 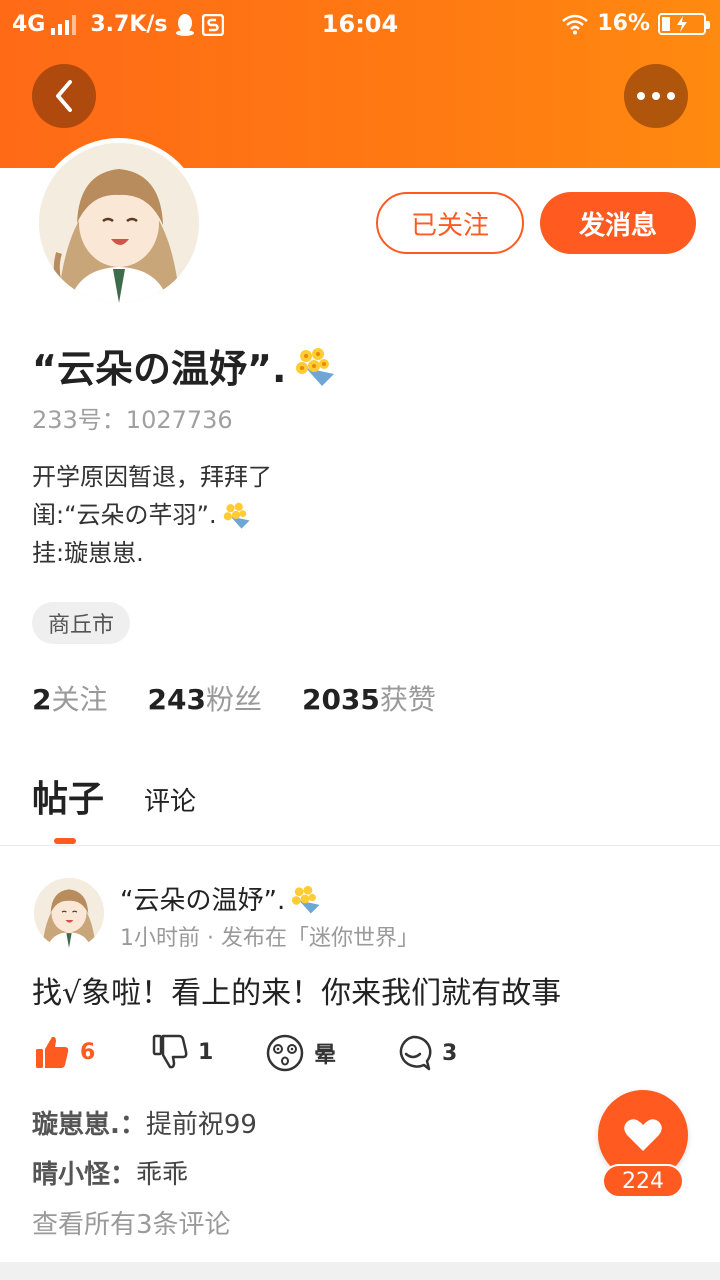 What do you see at coordinates (89, 1125) in the screenshot?
I see `comment-user: 璇崽崽.：` at bounding box center [89, 1125].